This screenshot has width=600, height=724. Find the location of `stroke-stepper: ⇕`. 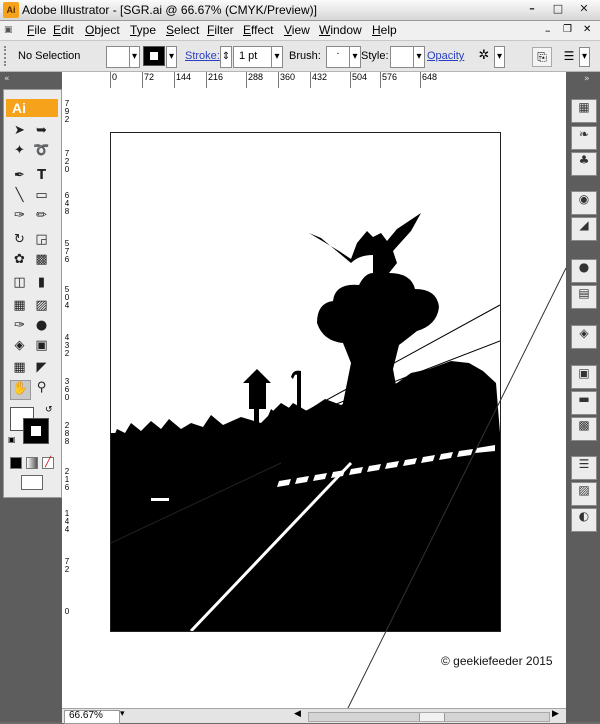

stroke-stepper: ⇕ is located at coordinates (226, 57).